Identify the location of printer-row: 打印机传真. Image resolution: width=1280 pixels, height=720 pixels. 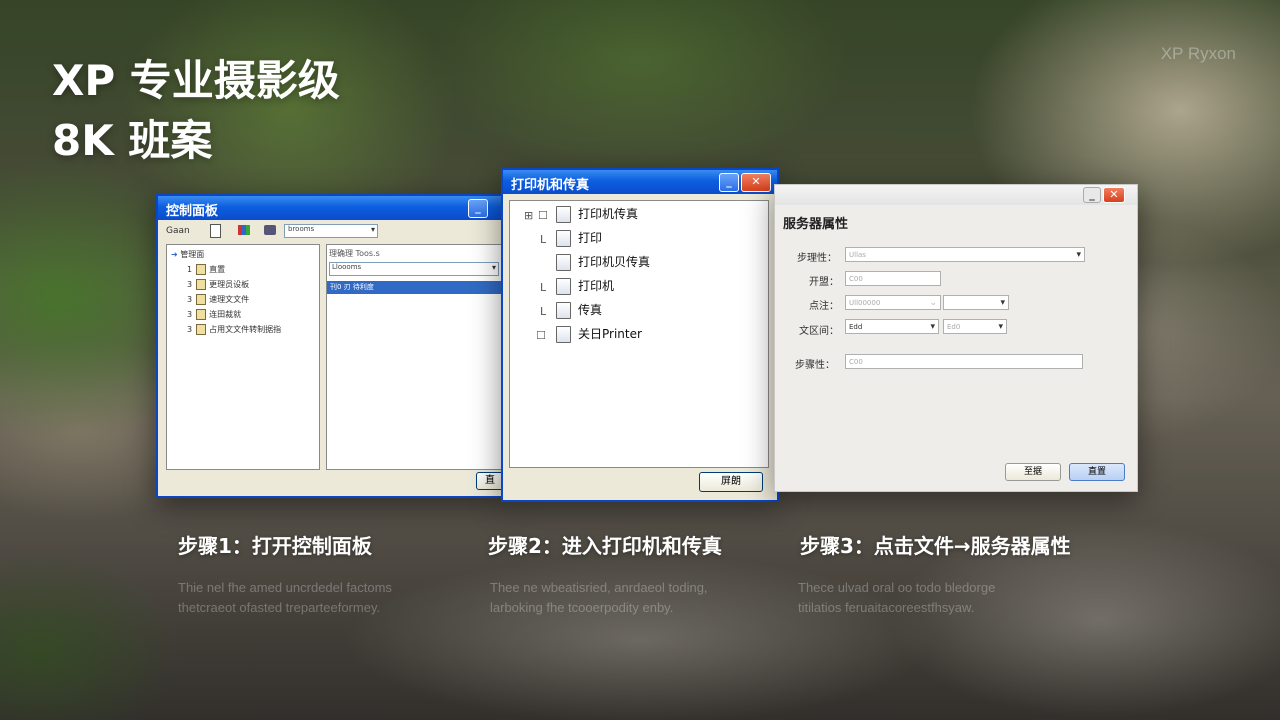
(597, 214).